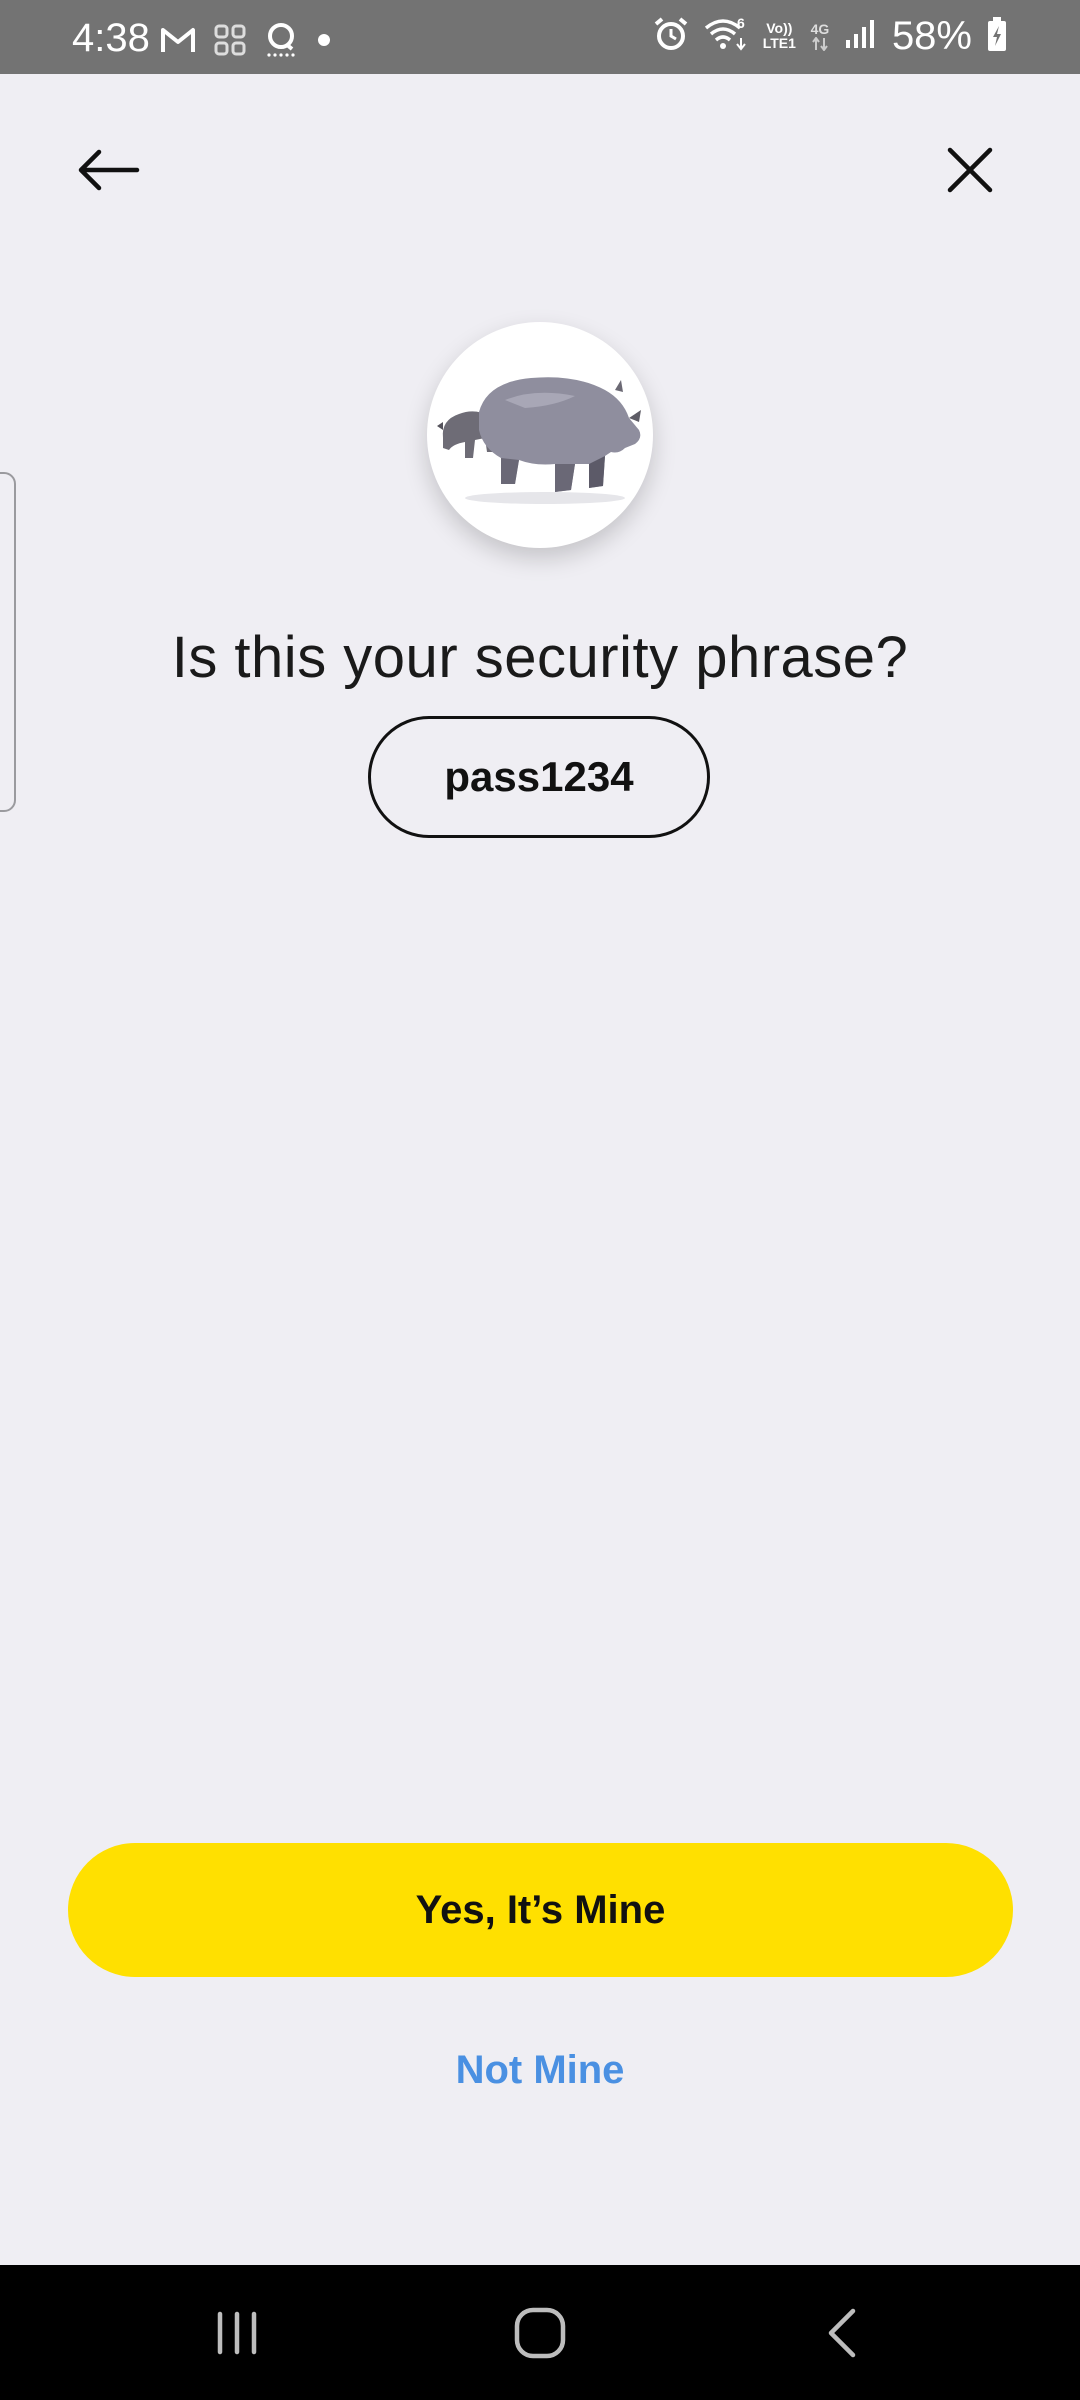 The image size is (1080, 2400). What do you see at coordinates (779, 43) in the screenshot?
I see `volte-label-bottom: LTE1` at bounding box center [779, 43].